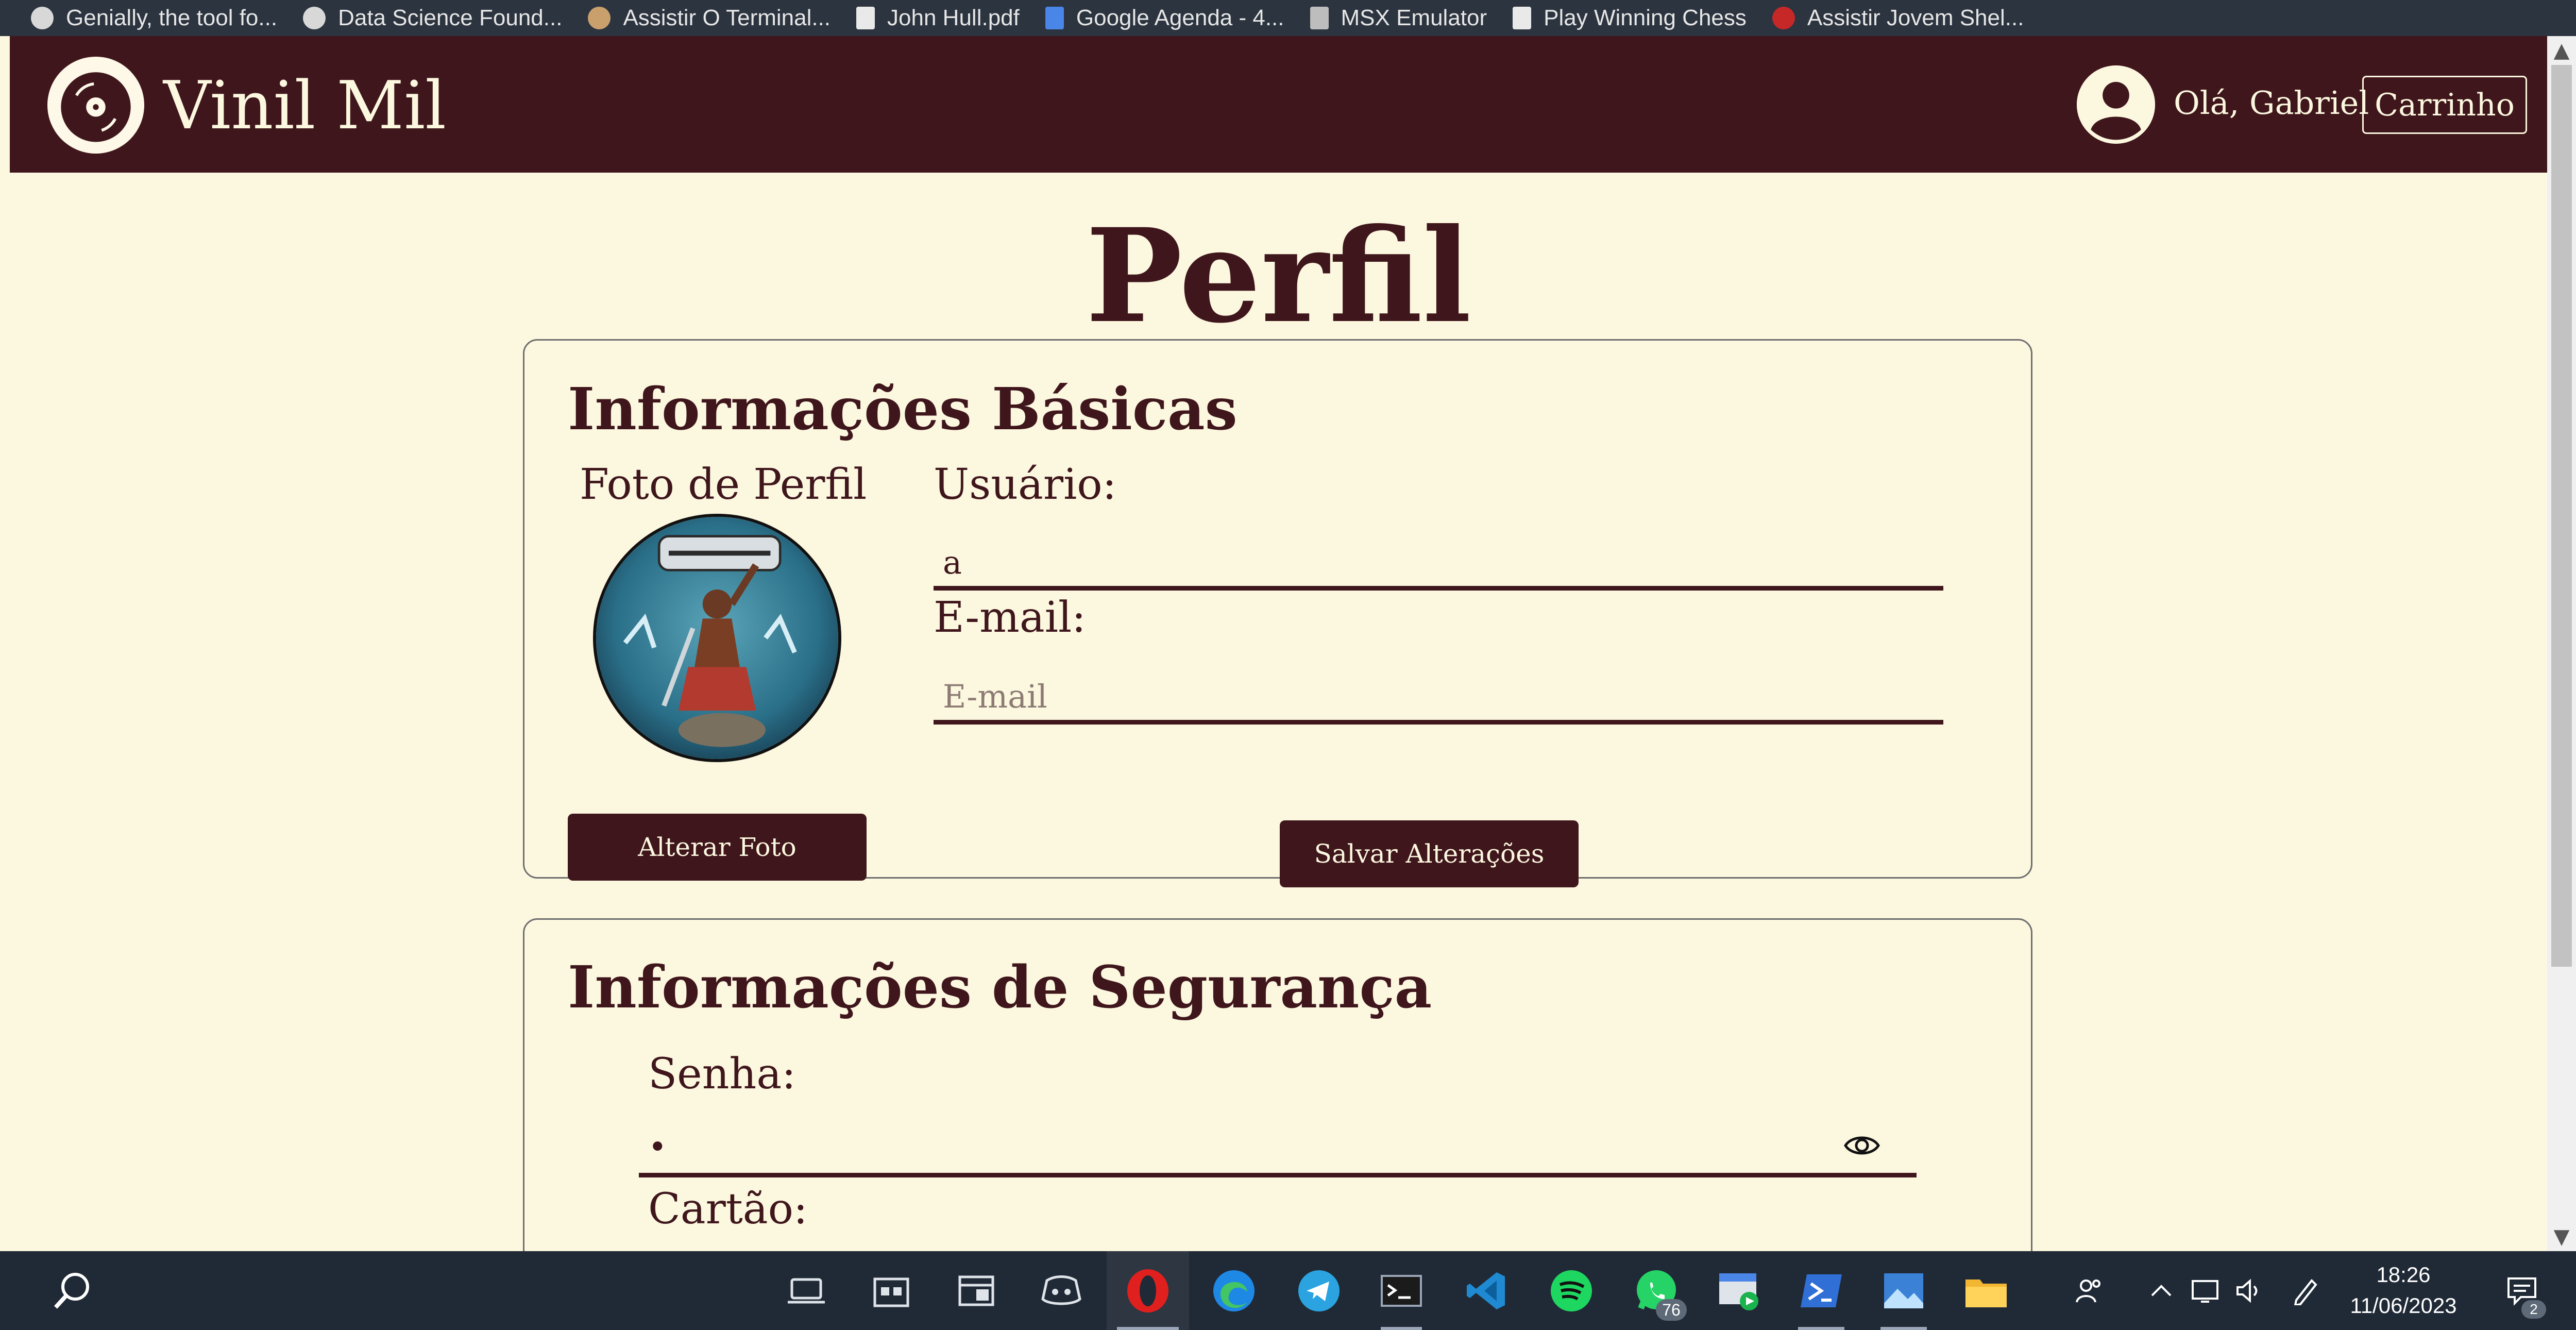  What do you see at coordinates (1414, 17) in the screenshot?
I see `bookmark-label: MSX Emulator` at bounding box center [1414, 17].